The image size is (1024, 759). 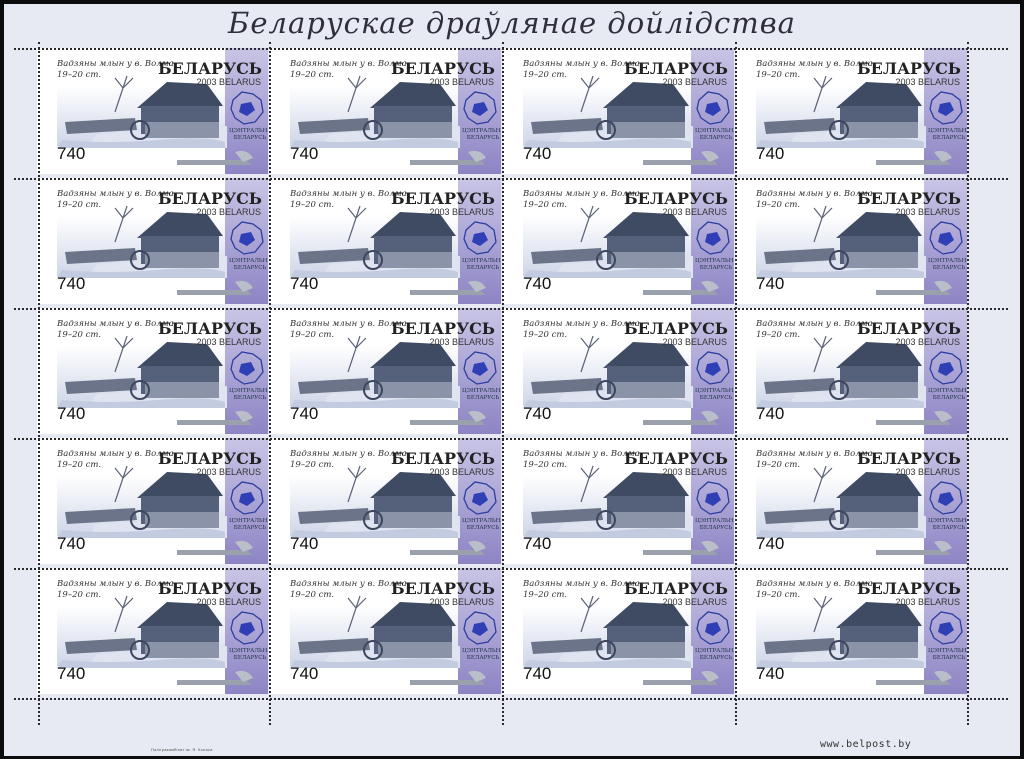 I want to click on sheet-title: Беларускае драўлянае дойлідства, so click(x=512, y=23).